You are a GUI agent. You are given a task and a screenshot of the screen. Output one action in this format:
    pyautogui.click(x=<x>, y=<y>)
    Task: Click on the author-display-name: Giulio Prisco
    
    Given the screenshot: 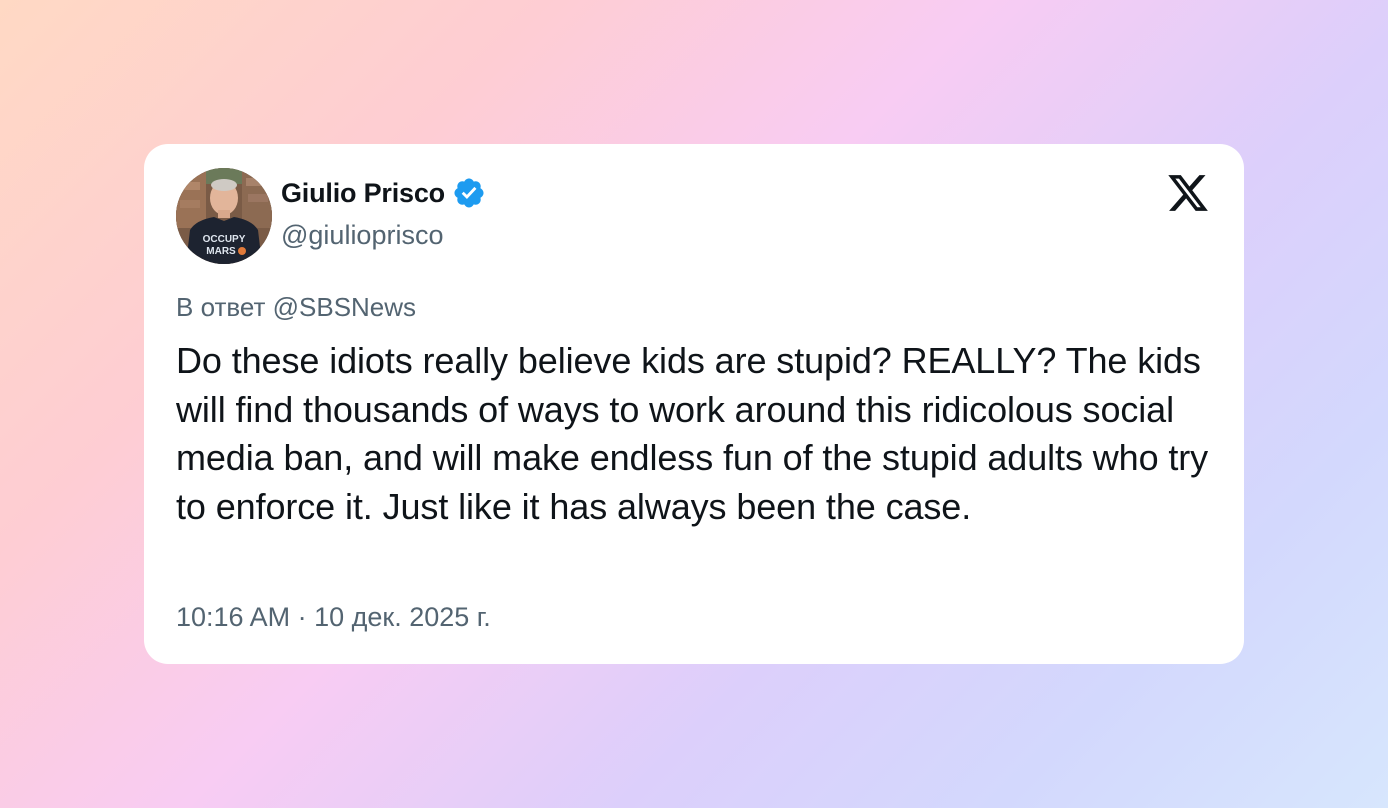 What is the action you would take?
    pyautogui.click(x=363, y=193)
    